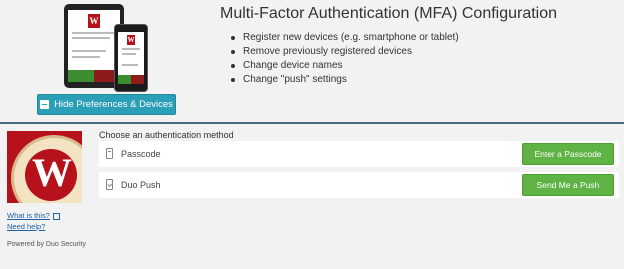 The image size is (624, 269). I want to click on minus-icon, so click(45, 104).